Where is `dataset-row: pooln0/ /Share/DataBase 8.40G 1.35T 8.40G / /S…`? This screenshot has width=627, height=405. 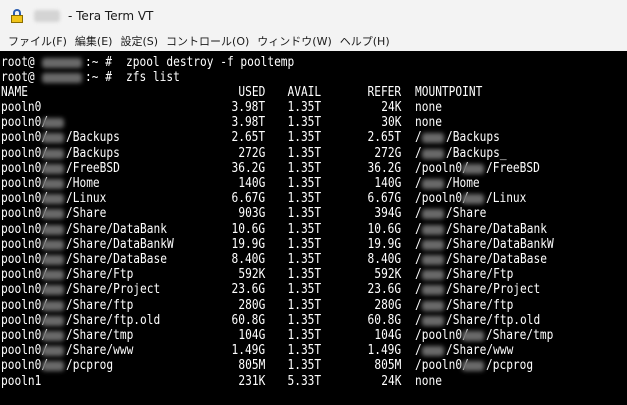 dataset-row: pooln0/ /Share/DataBase 8.40G 1.35T 8.40G / /S… is located at coordinates (313, 259).